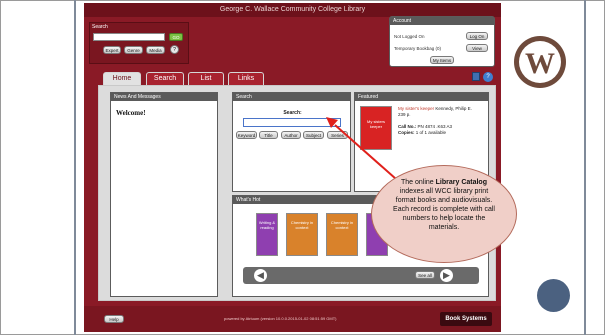  I want to click on college-logo: W, so click(540, 62).